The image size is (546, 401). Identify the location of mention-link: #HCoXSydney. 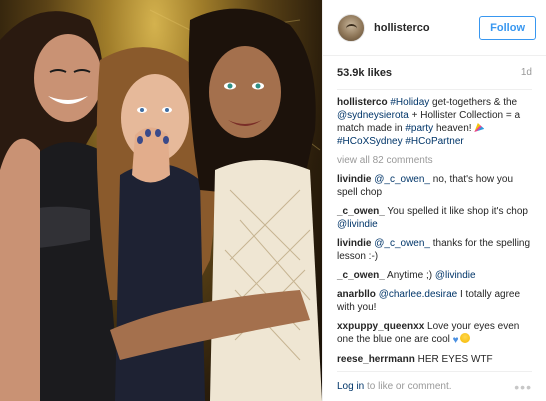
(370, 141).